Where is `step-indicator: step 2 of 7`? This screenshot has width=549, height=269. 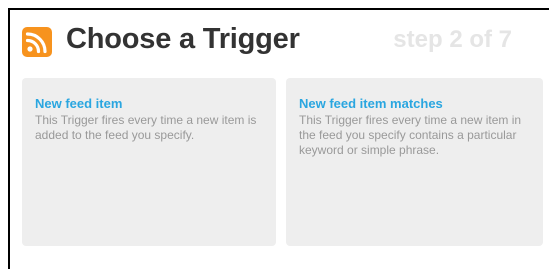 step-indicator: step 2 of 7 is located at coordinates (452, 39).